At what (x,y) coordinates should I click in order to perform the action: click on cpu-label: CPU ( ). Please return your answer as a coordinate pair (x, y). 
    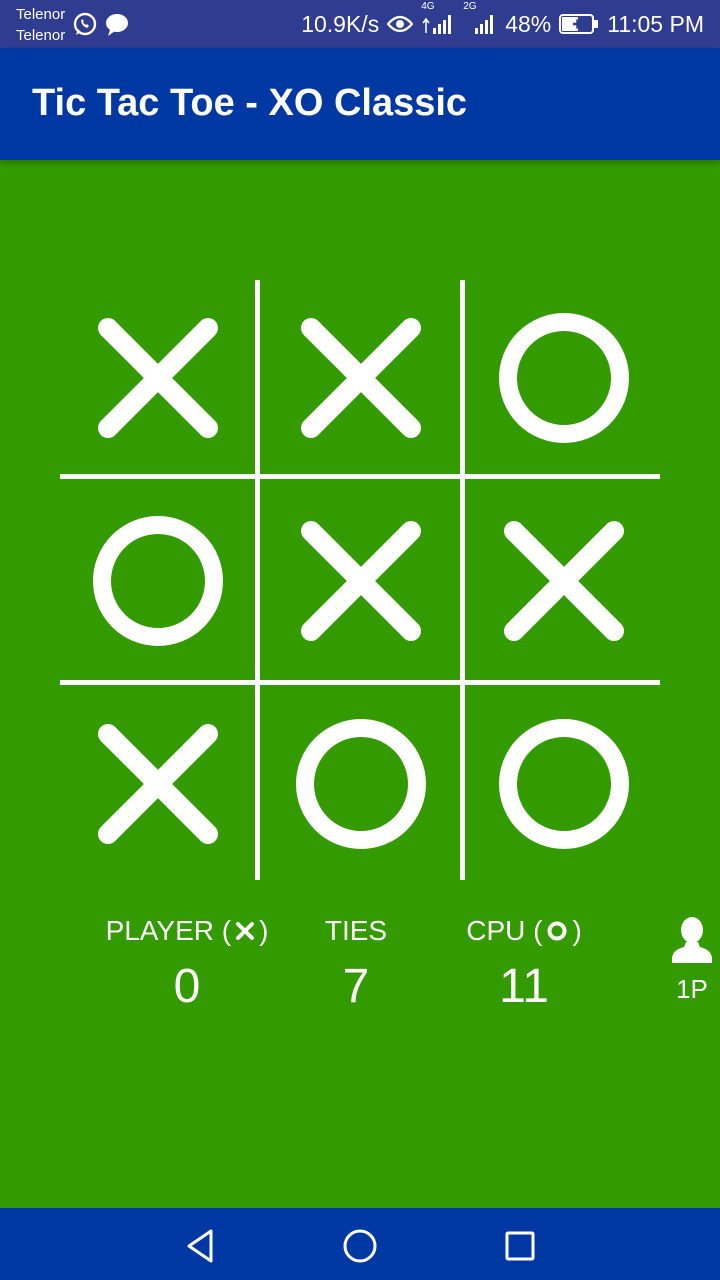
    Looking at the image, I should click on (524, 931).